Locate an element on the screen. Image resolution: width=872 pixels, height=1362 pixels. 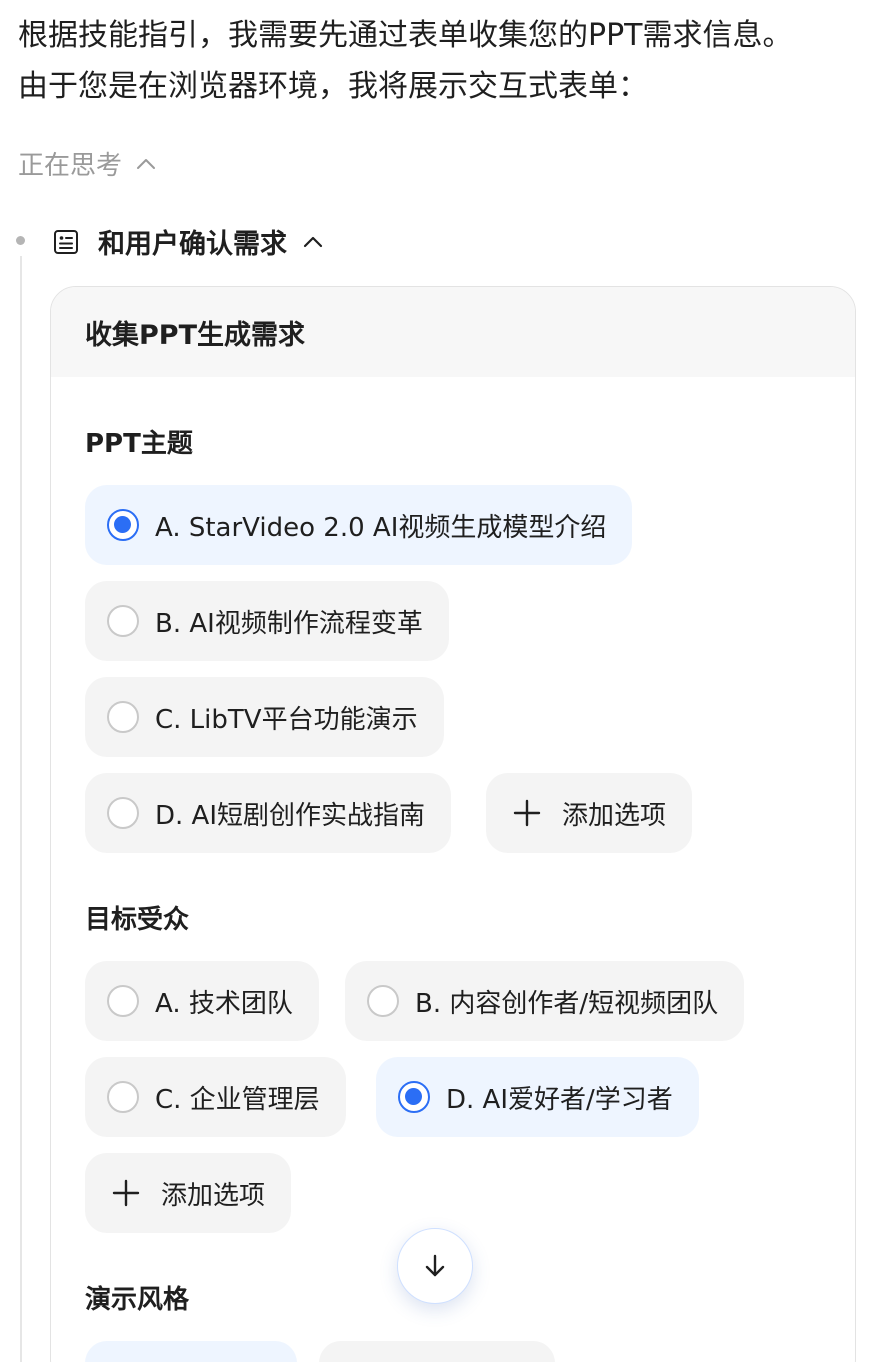
form-icon is located at coordinates (66, 241).